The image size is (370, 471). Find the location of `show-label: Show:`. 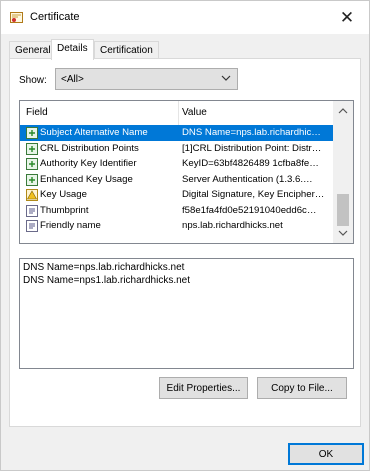

show-label: Show: is located at coordinates (33, 80).